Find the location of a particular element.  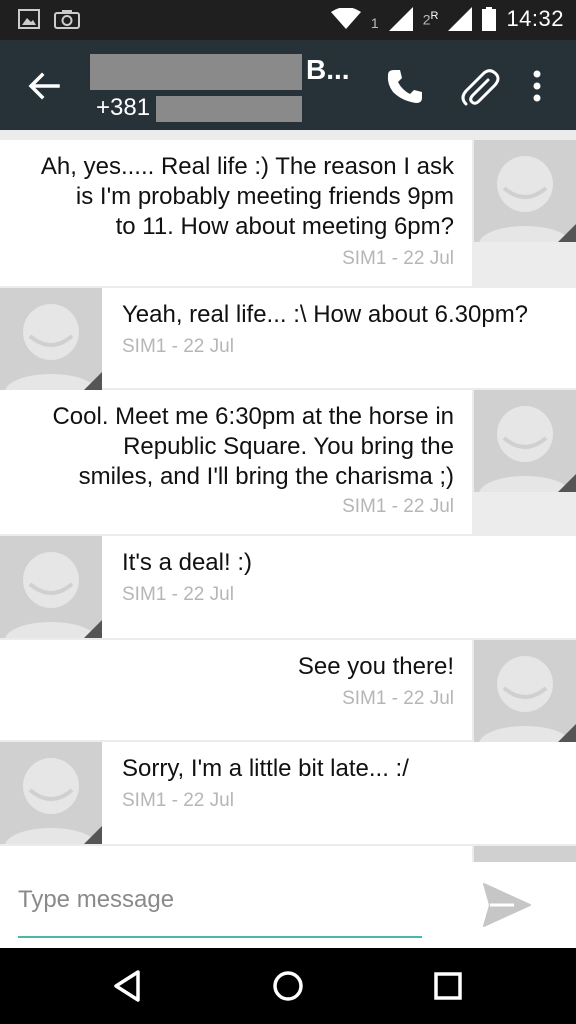

message-line: to 11. How about meeting 6pm? is located at coordinates (284, 226).